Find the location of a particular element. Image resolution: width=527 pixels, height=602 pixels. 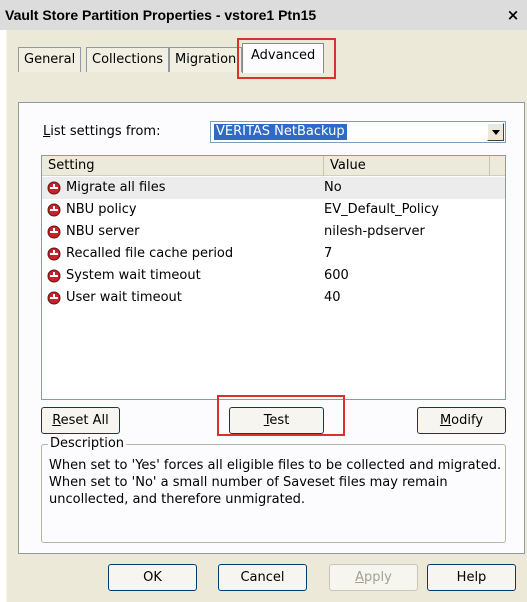

row-setting-name: NBU server is located at coordinates (103, 231).